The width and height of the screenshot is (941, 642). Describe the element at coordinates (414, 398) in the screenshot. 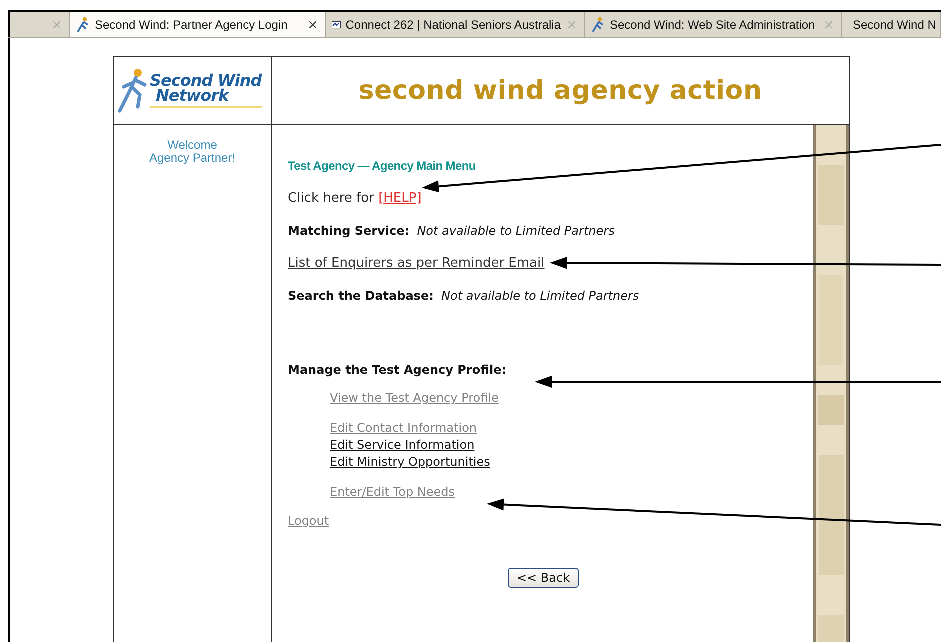

I see `profile-link: View the Test Agency Profile` at that location.